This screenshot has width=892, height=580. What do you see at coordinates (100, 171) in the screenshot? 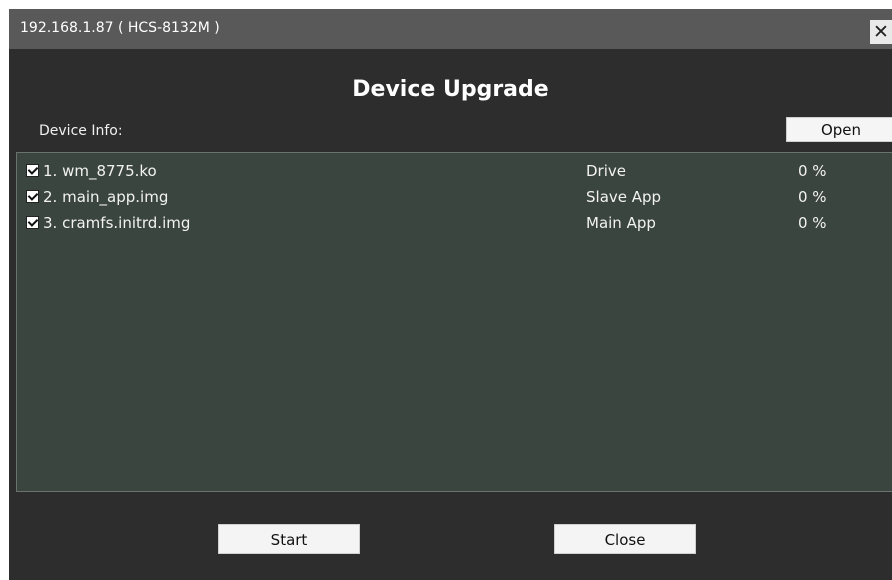
I see `file-name: 1. wm_8775.ko` at bounding box center [100, 171].